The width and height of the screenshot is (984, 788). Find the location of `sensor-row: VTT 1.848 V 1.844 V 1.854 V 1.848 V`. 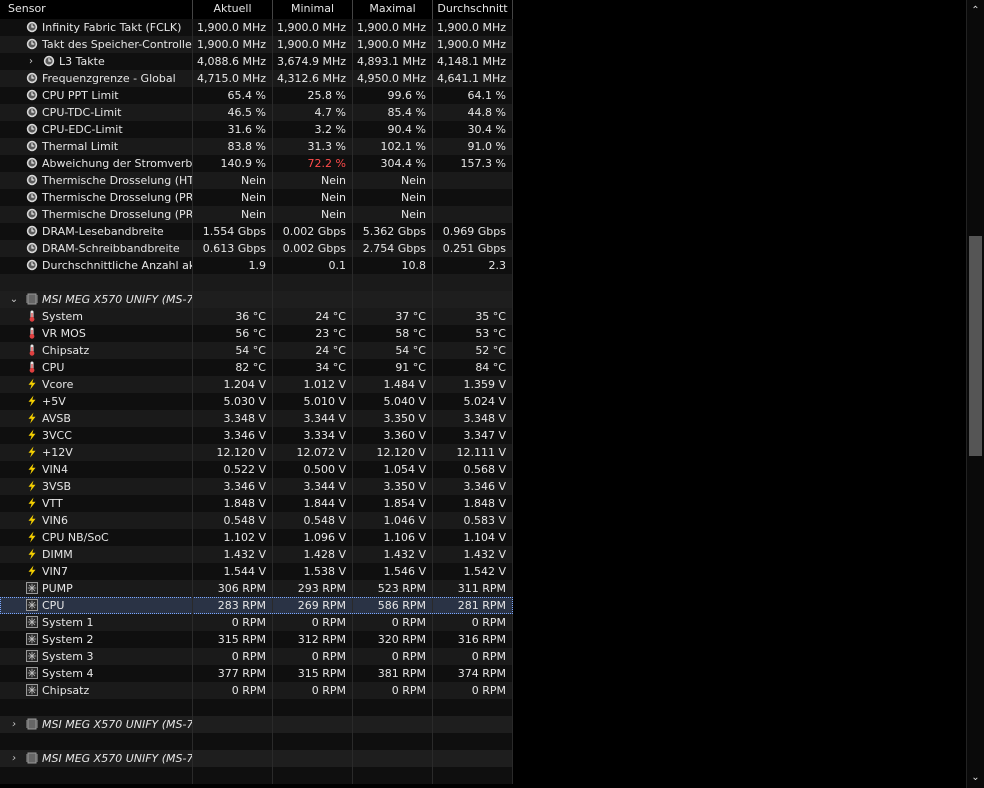

sensor-row: VTT 1.848 V 1.844 V 1.854 V 1.848 V is located at coordinates (256, 503).